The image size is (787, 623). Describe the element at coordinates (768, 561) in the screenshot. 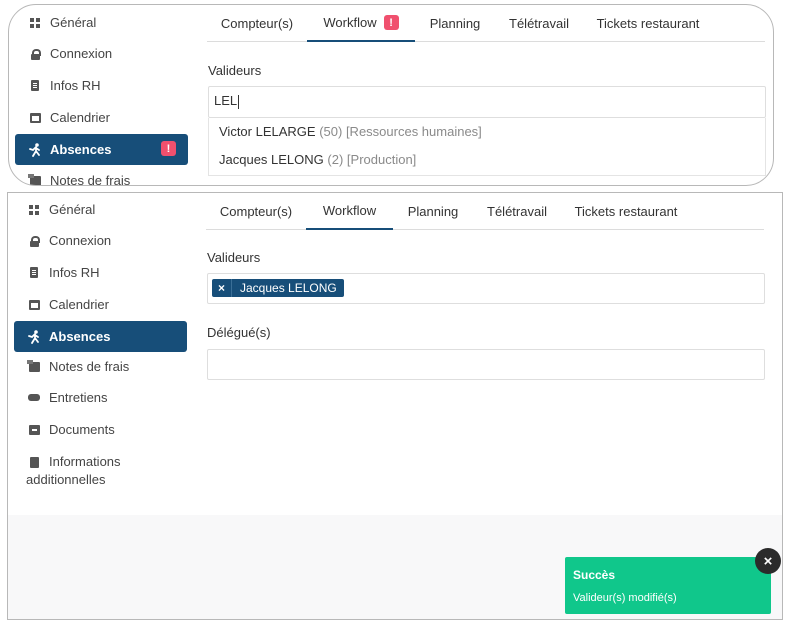

I see `close-icon: ×` at that location.